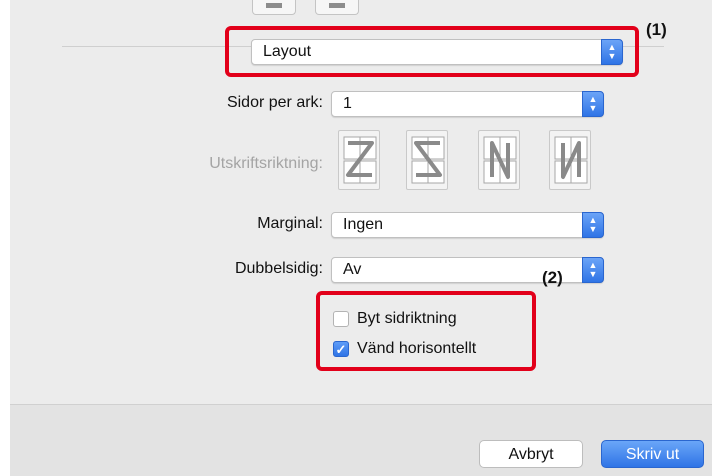  I want to click on margin-popup: Ingen ▲ ▼, so click(467, 225).